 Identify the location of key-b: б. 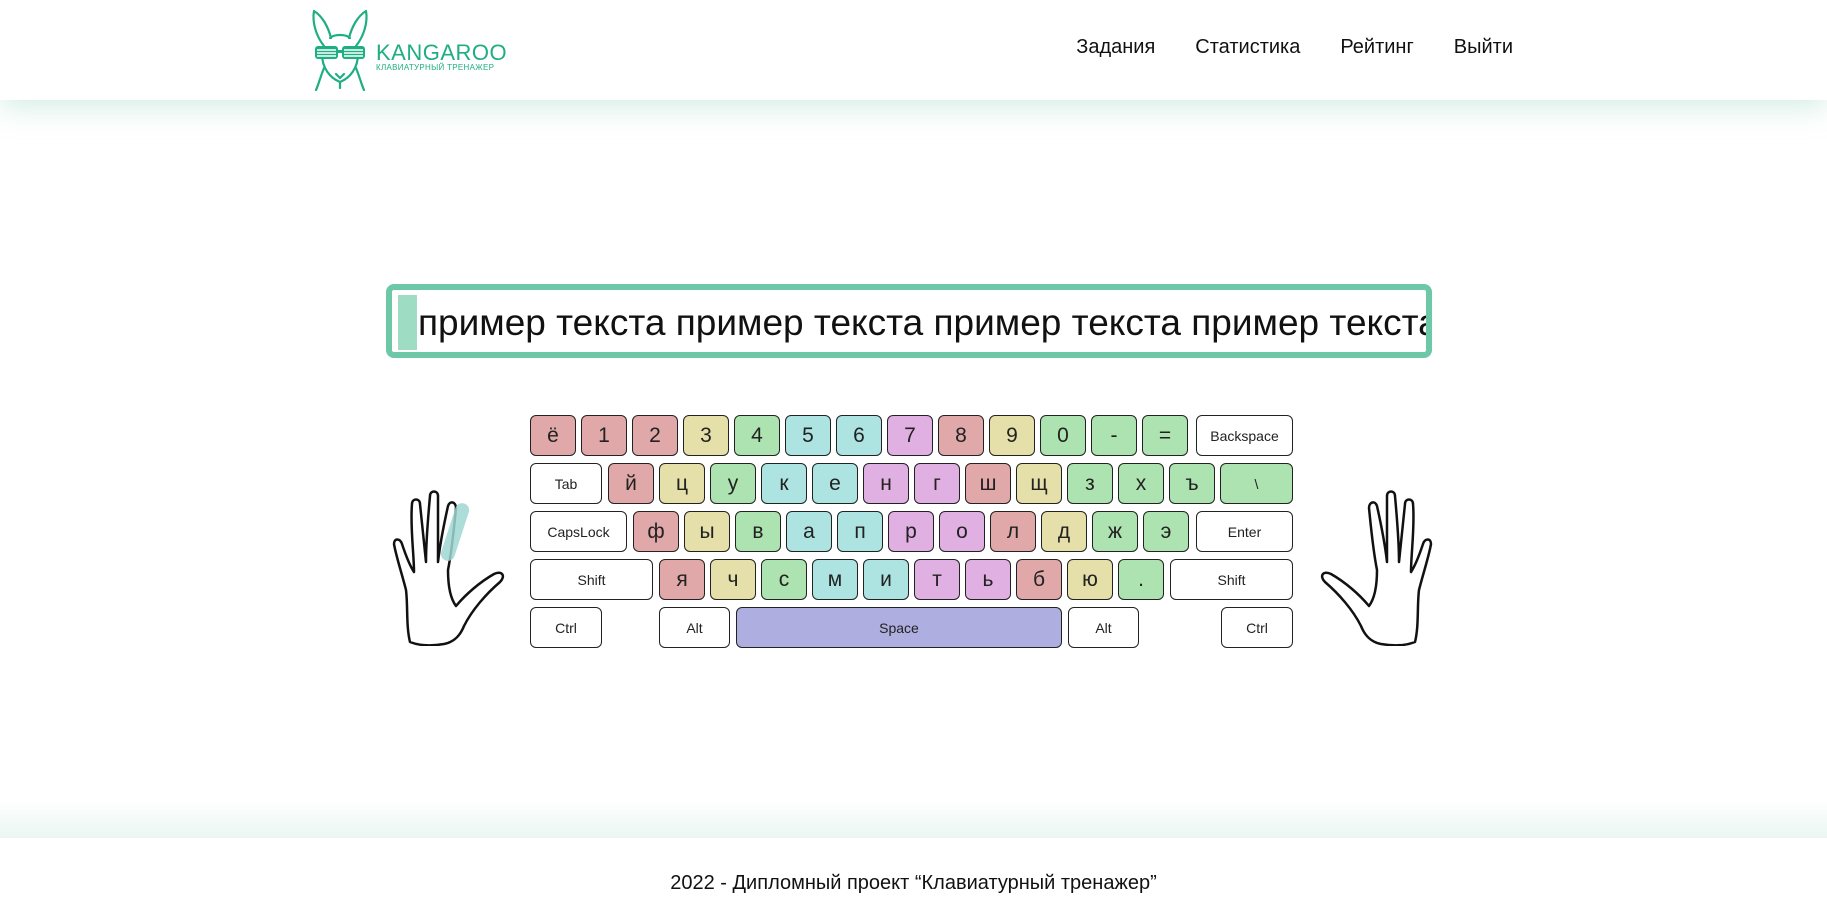
(1039, 579).